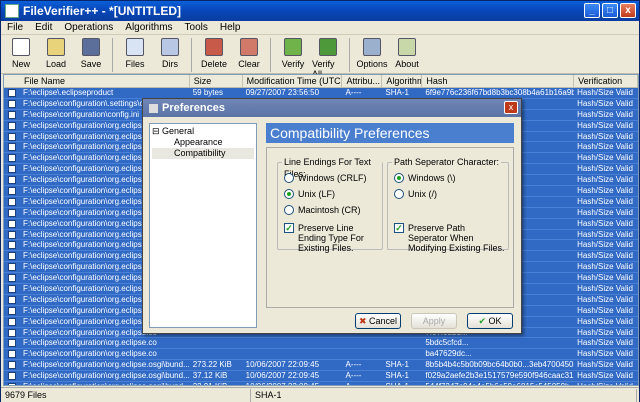 Image resolution: width=640 pixels, height=402 pixels. What do you see at coordinates (203, 153) in the screenshot?
I see `tree-item-compatibility: Compatibility` at bounding box center [203, 153].